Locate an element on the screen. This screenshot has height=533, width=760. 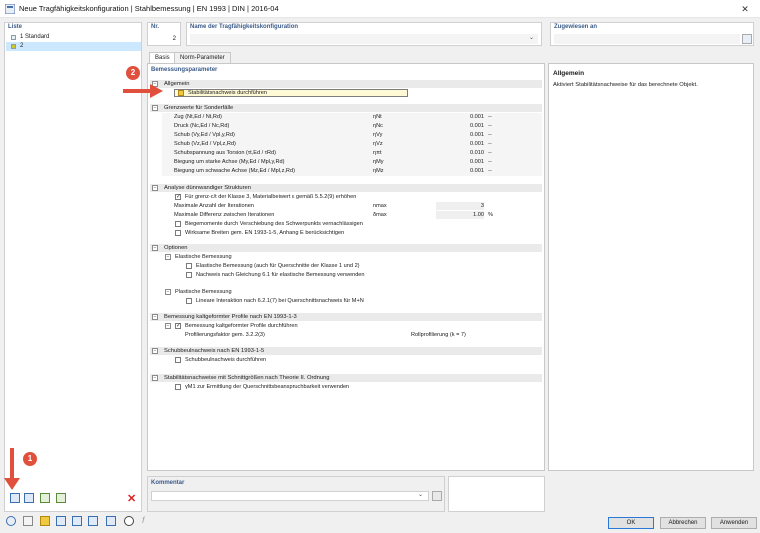
delete-icon: ✕ is located at coordinates (131, 498).